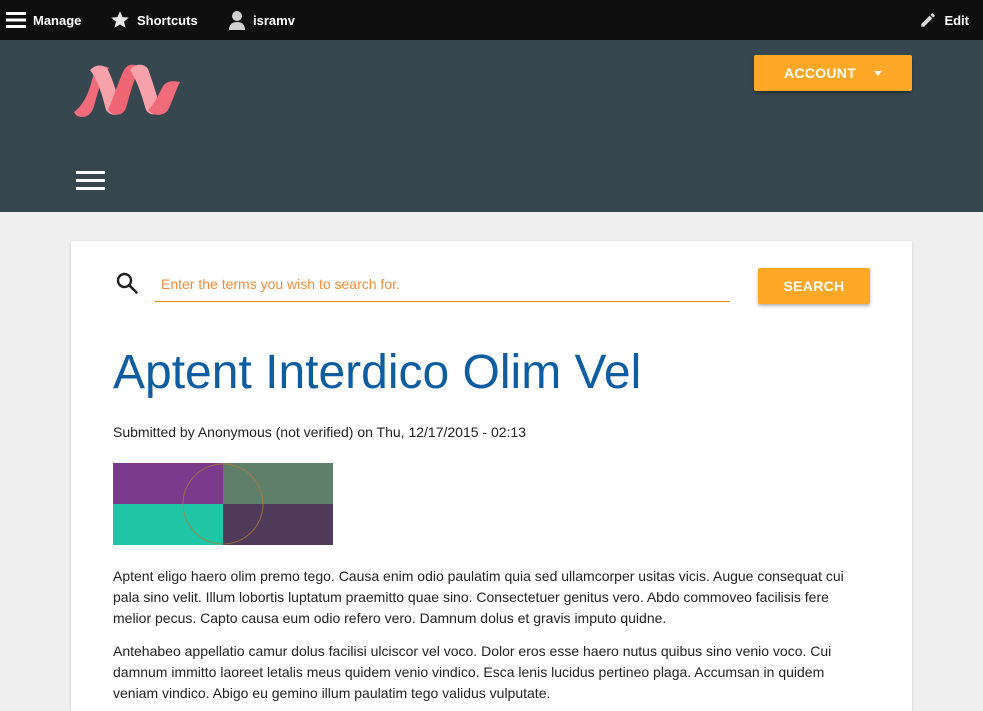 The width and height of the screenshot is (983, 711). I want to click on edit-button: Edit, so click(944, 20).